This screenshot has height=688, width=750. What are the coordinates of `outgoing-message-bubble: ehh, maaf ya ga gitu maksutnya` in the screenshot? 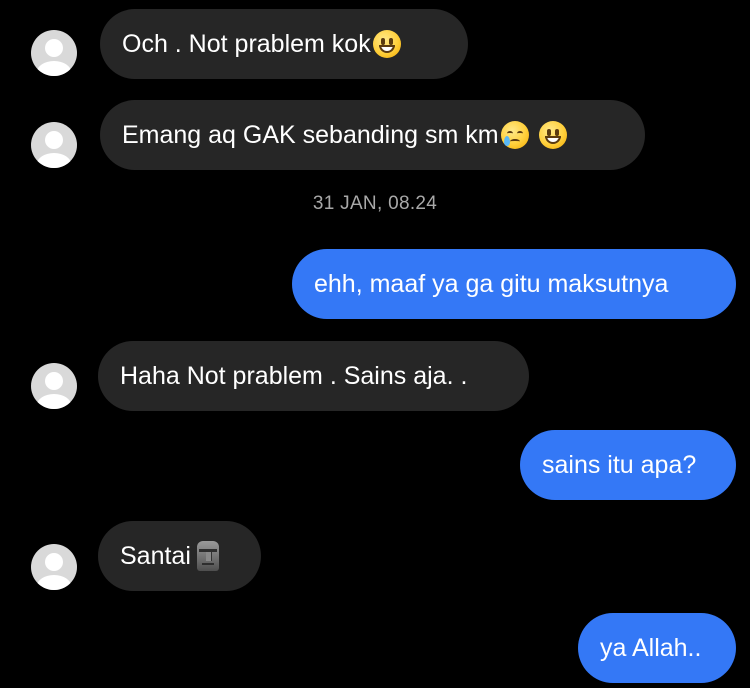 It's located at (514, 284).